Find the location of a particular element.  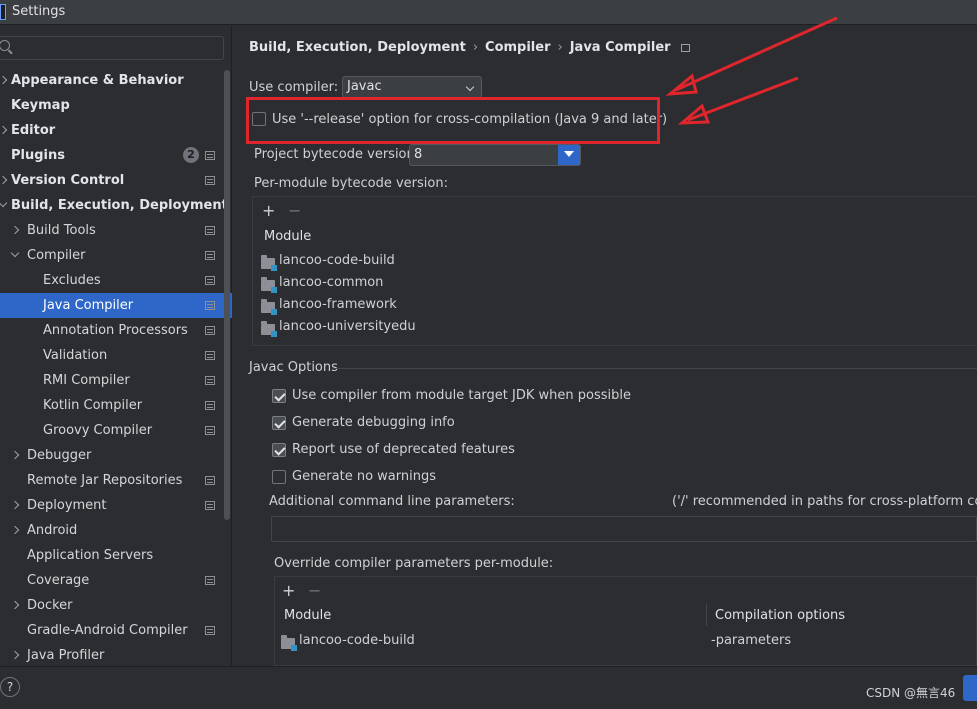

sidebar-item-version-control: Version Control is located at coordinates (116, 180).